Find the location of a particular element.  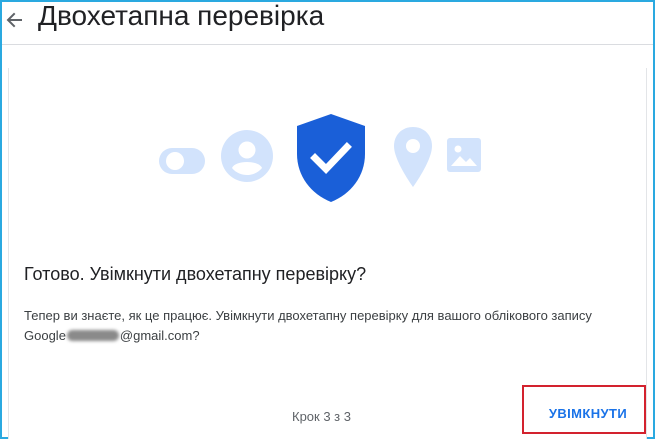

image-icon is located at coordinates (464, 155).